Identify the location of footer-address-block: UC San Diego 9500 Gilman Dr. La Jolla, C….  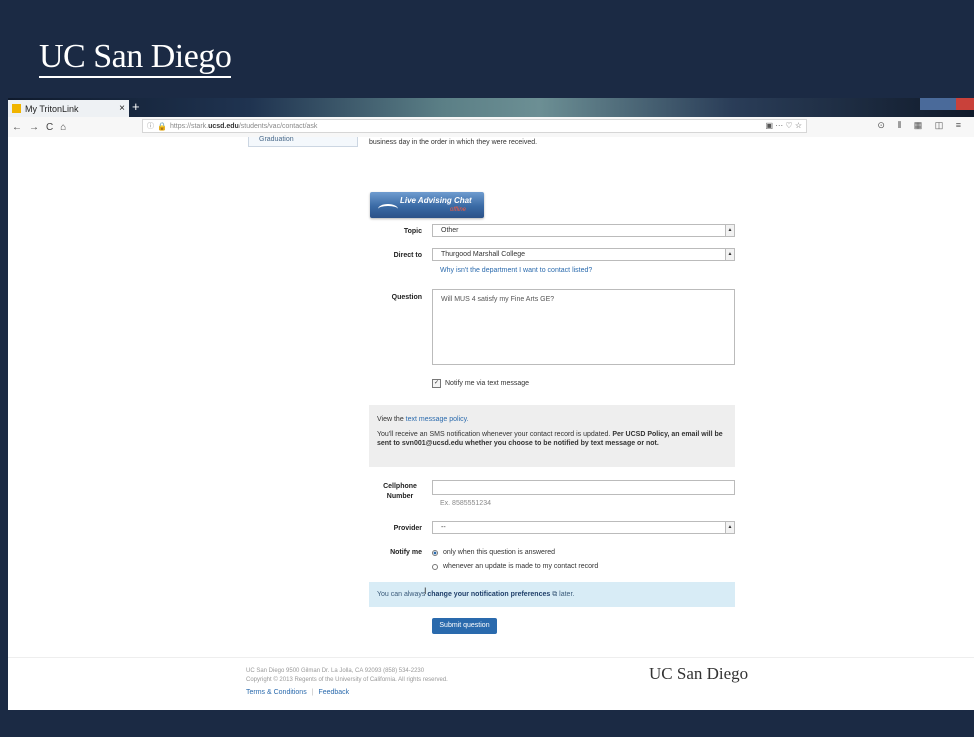
(347, 676).